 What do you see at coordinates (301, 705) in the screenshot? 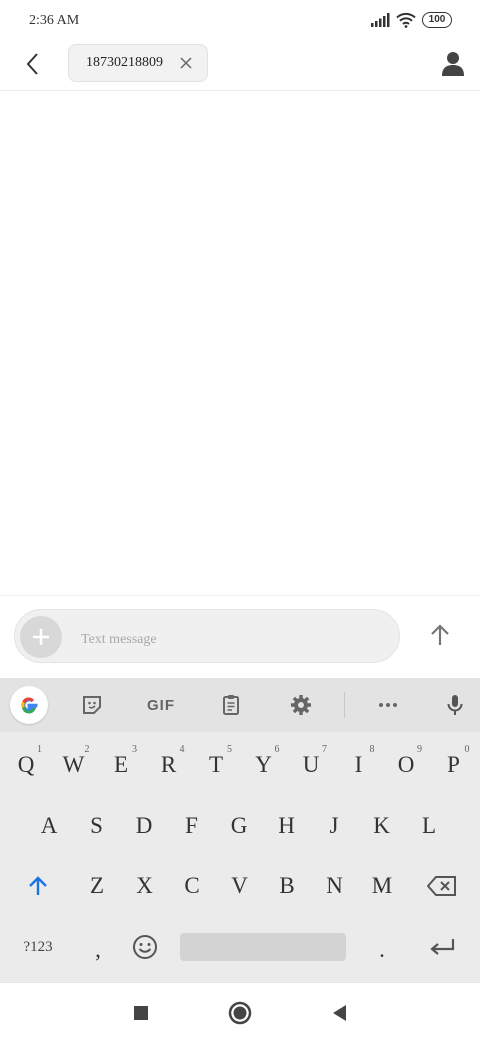
I see `settings-button` at bounding box center [301, 705].